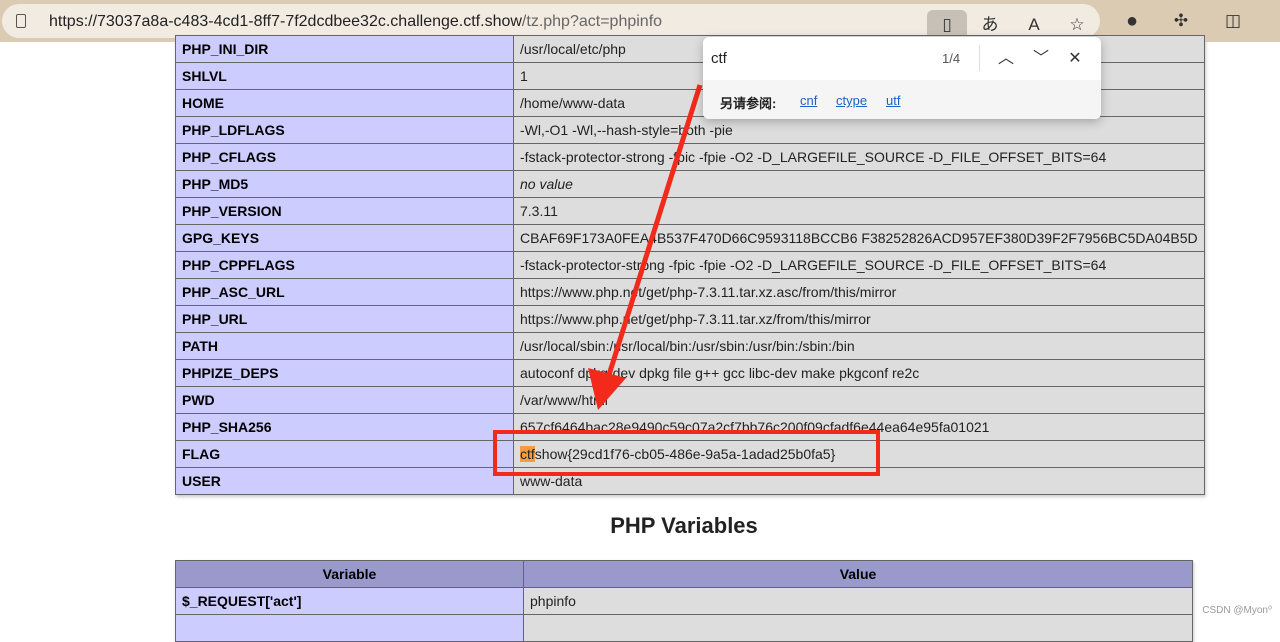  What do you see at coordinates (902, 78) in the screenshot?
I see `find-bar: ctf 1/4 ︿ ﹀ ✕ 另请参阅: cnf ctype utf` at bounding box center [902, 78].